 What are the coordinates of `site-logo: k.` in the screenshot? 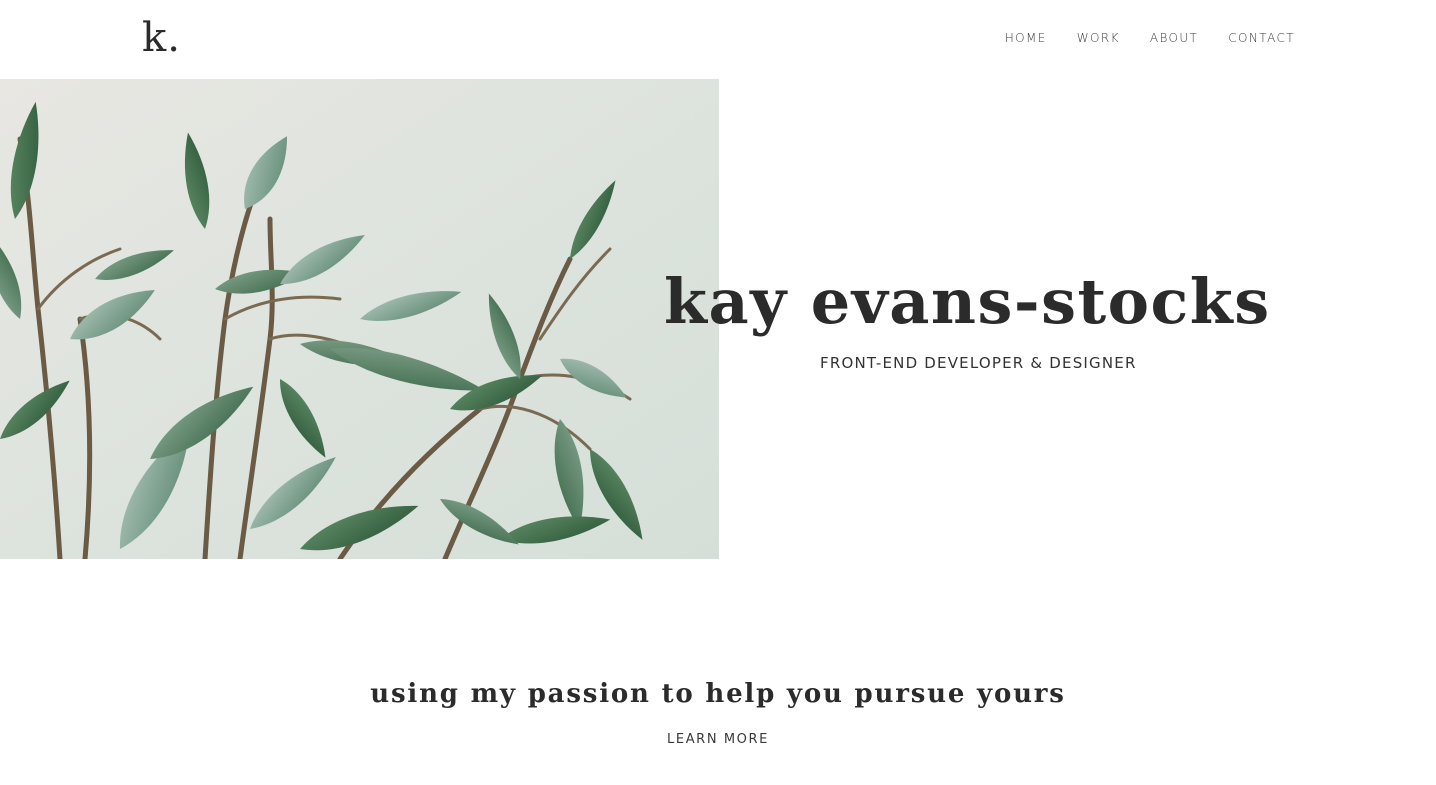 It's located at (161, 38).